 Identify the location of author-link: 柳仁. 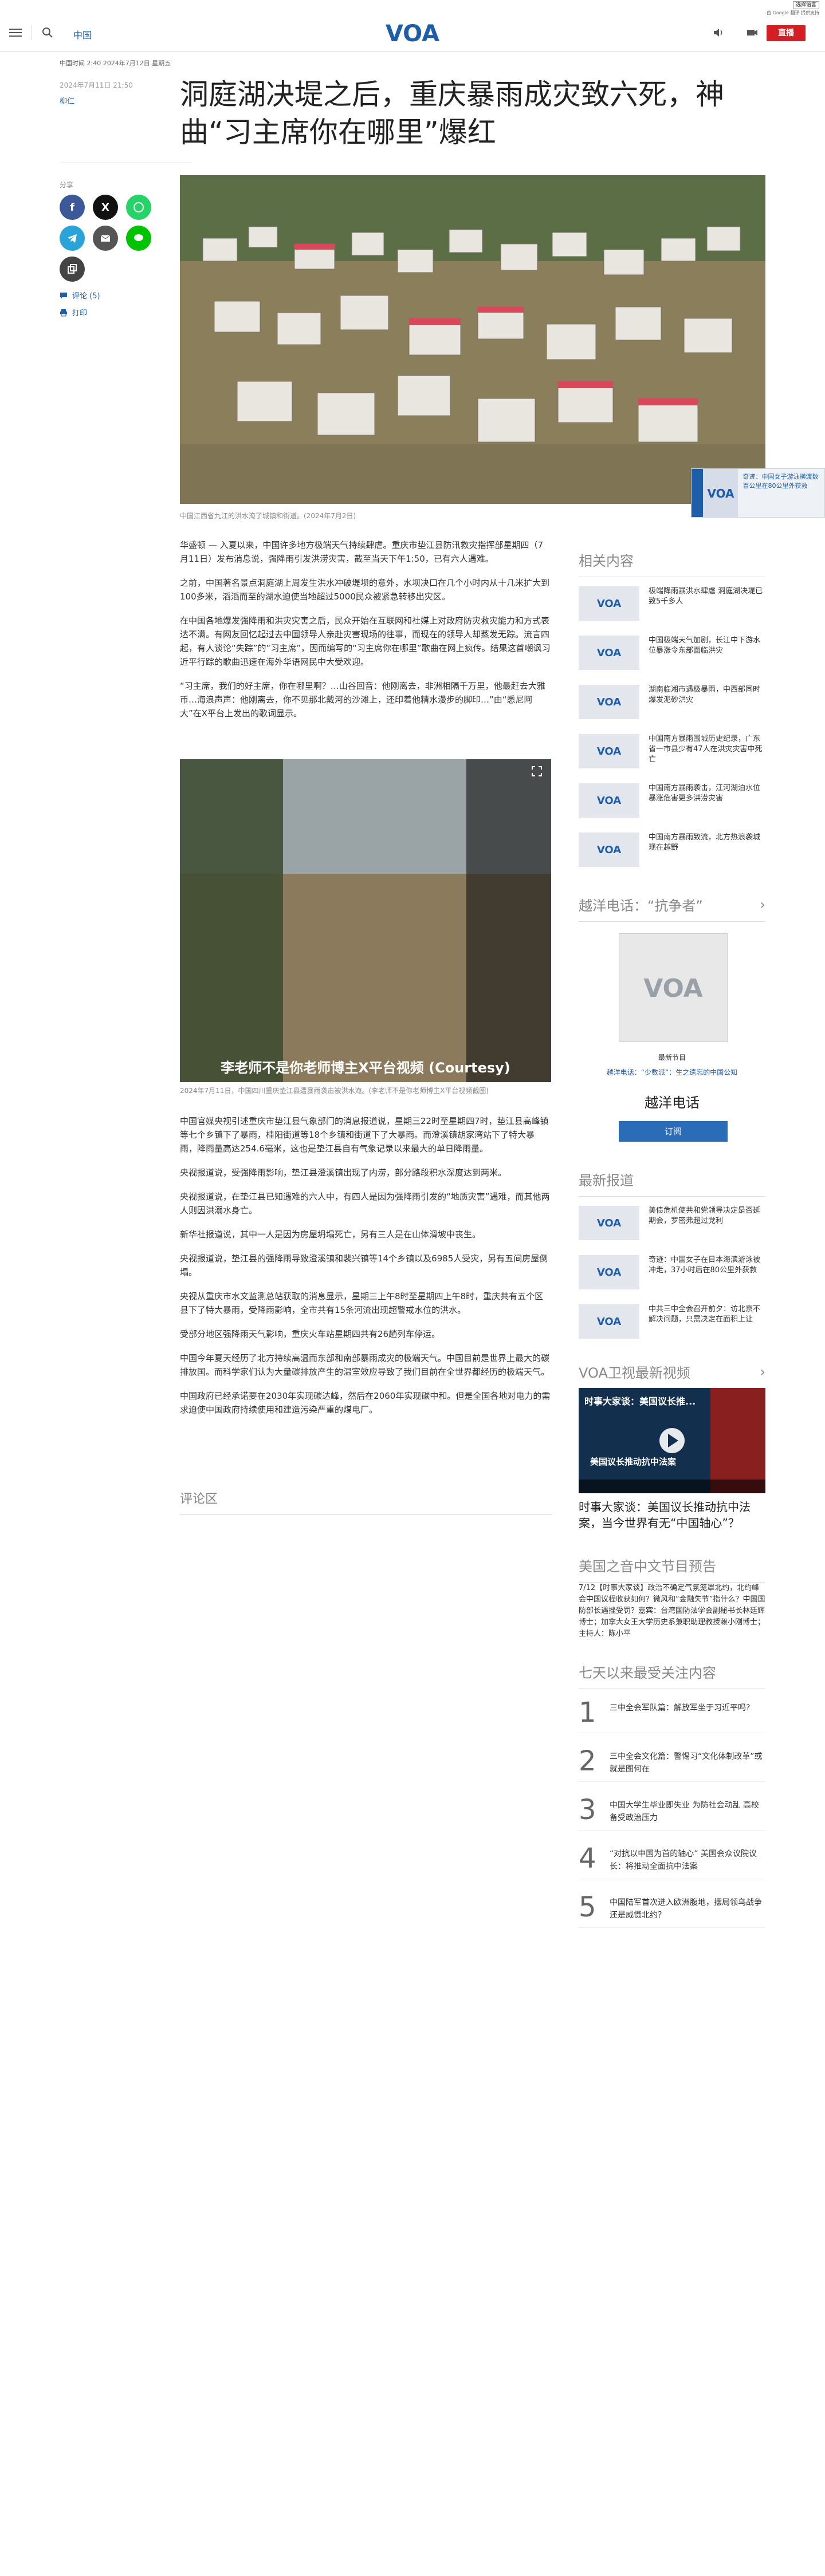
(67, 100).